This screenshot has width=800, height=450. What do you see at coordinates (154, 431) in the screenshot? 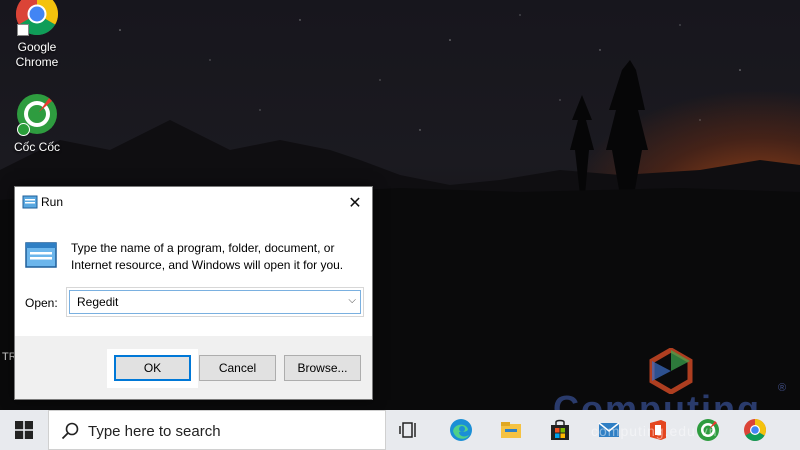
I see `search-placeholder: Type here to search` at bounding box center [154, 431].